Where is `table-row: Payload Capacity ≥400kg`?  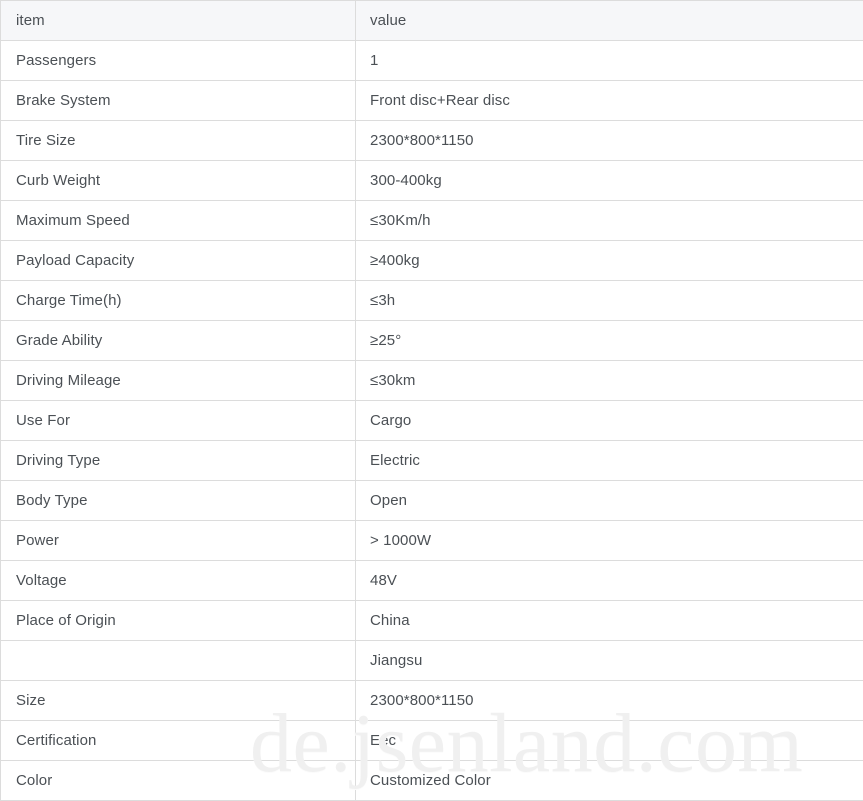 table-row: Payload Capacity ≥400kg is located at coordinates (431, 260).